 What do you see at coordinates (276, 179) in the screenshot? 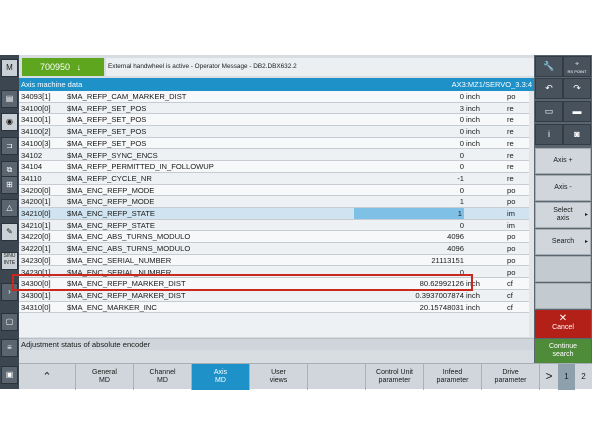
I see `table-row: 34110 $MA_REFP_CYCLE_NR -1 re` at bounding box center [276, 179].